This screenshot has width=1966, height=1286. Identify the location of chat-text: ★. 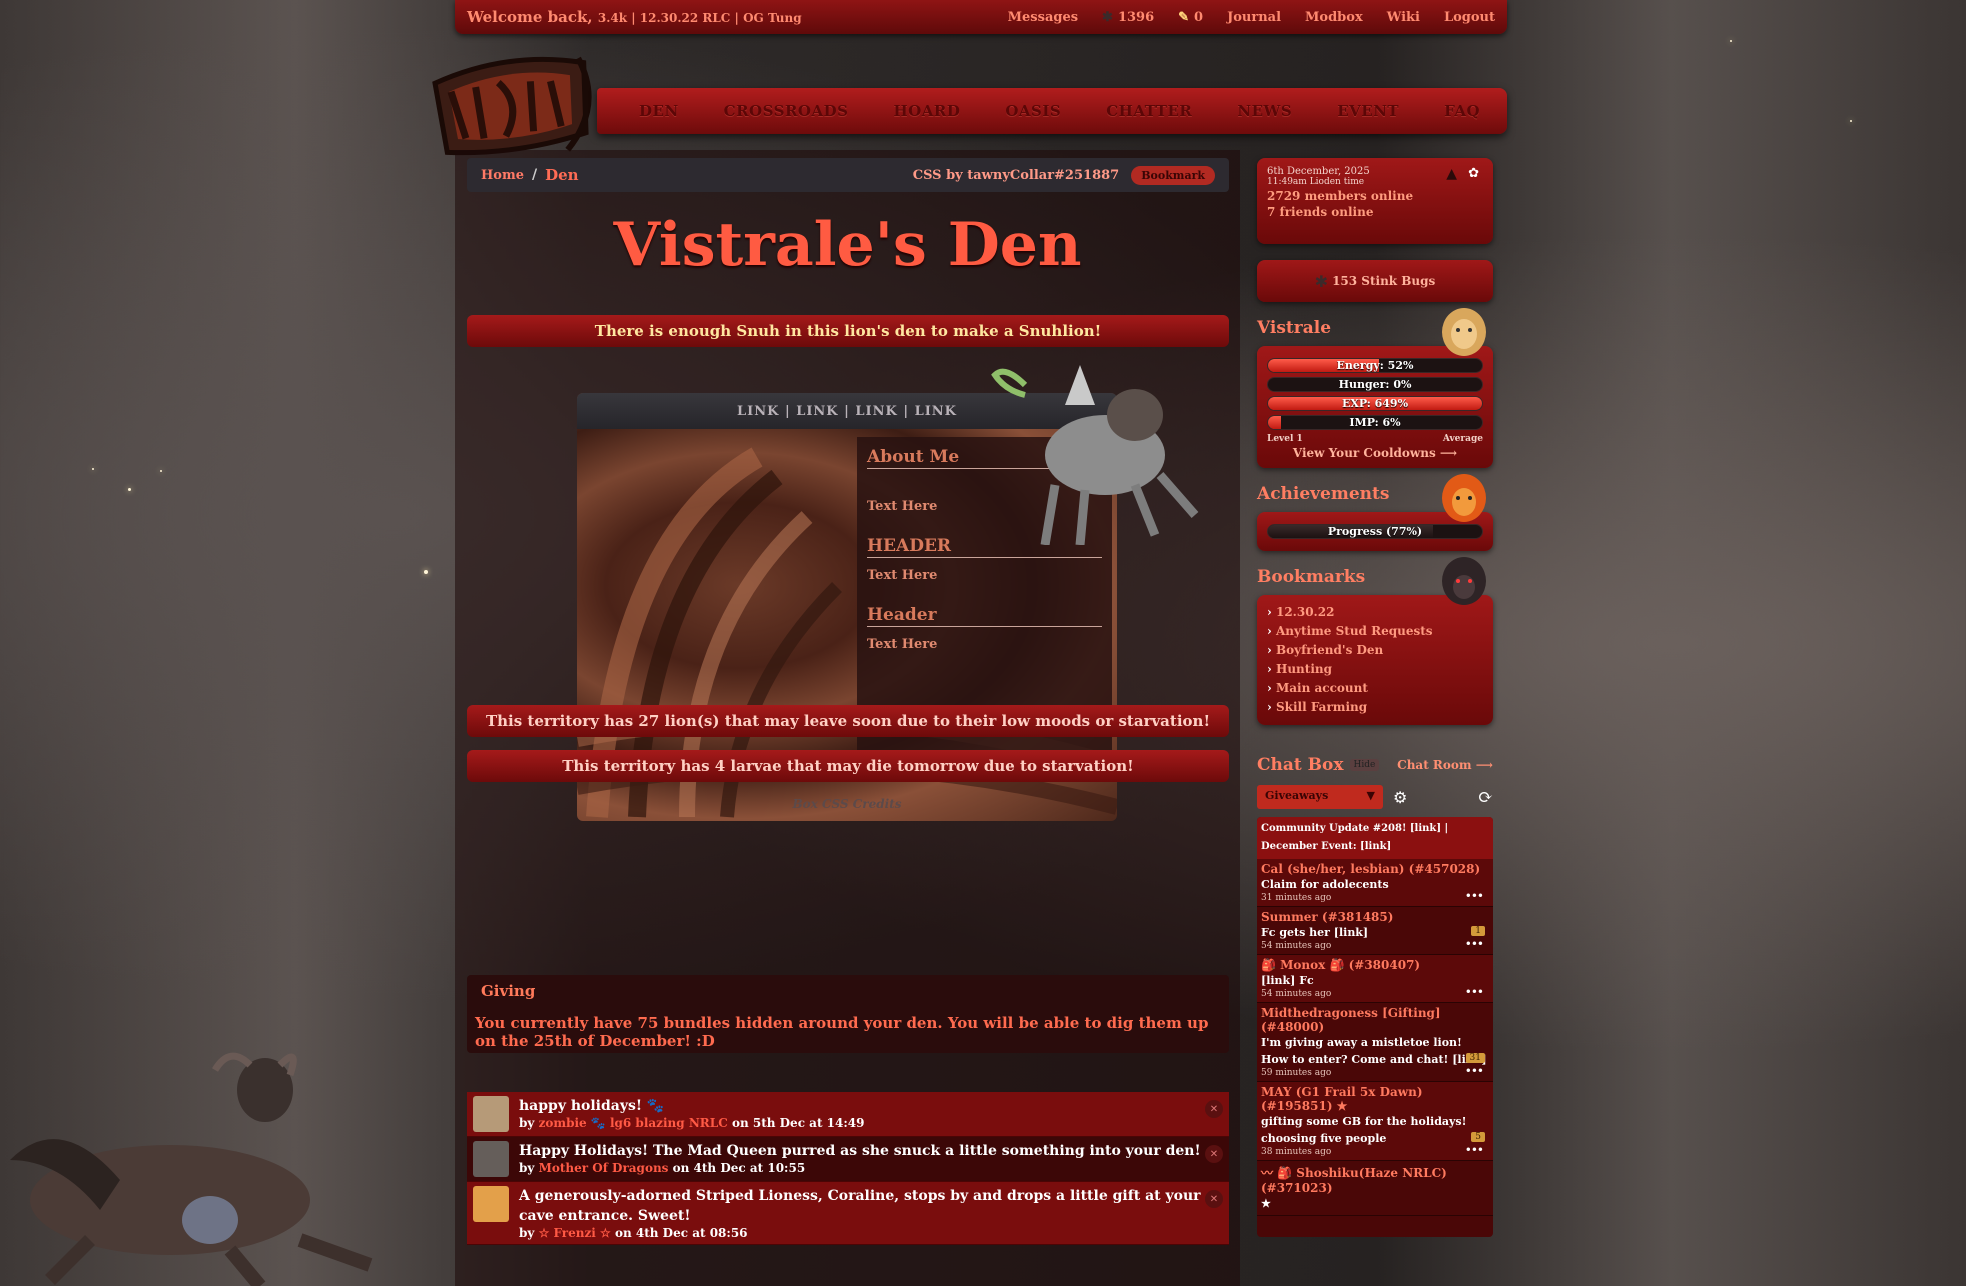
(1266, 1203).